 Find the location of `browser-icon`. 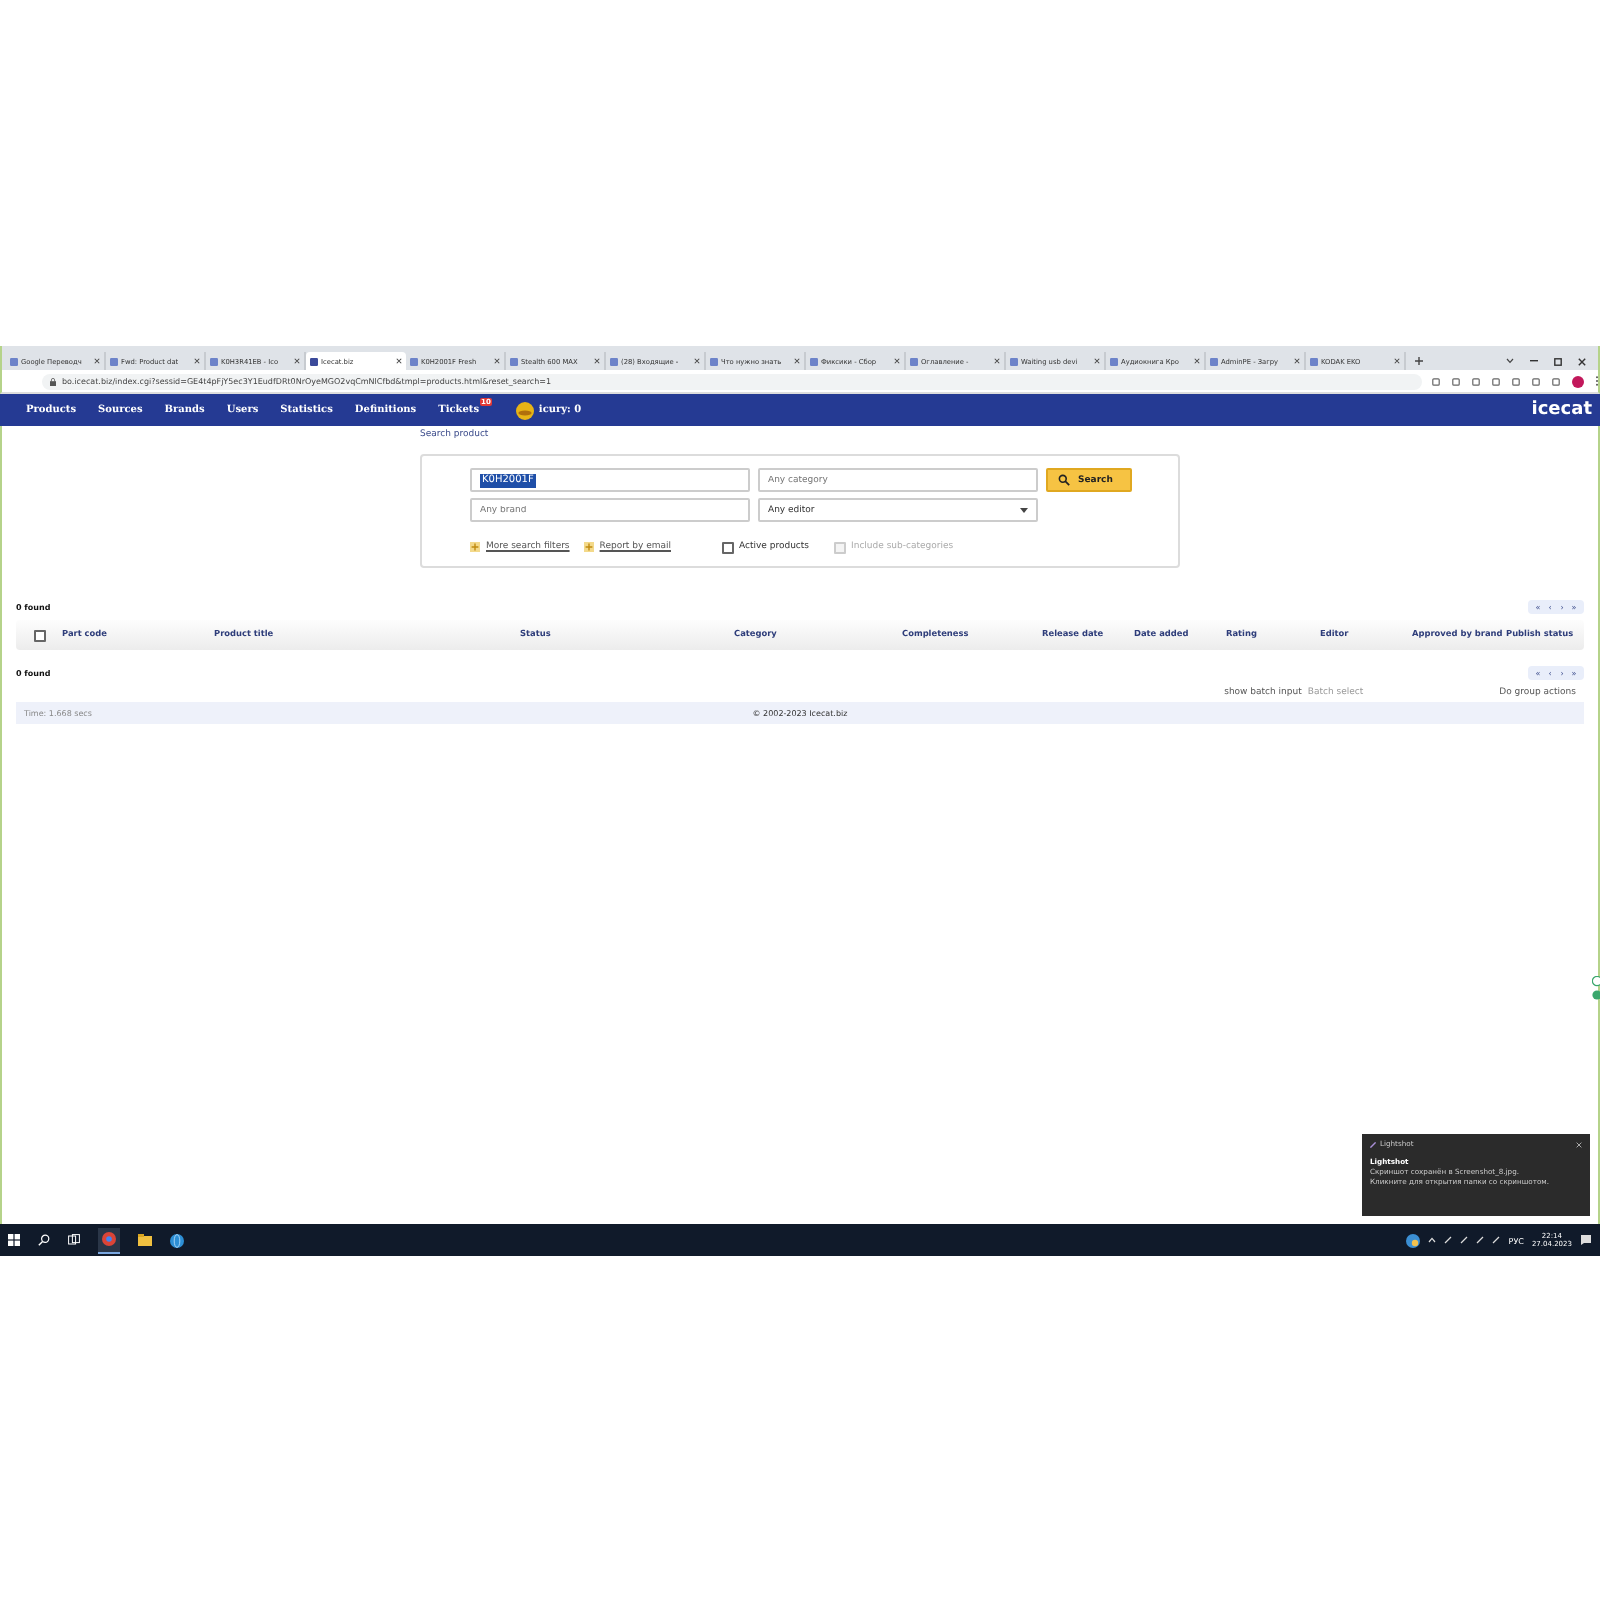

browser-icon is located at coordinates (109, 1238).